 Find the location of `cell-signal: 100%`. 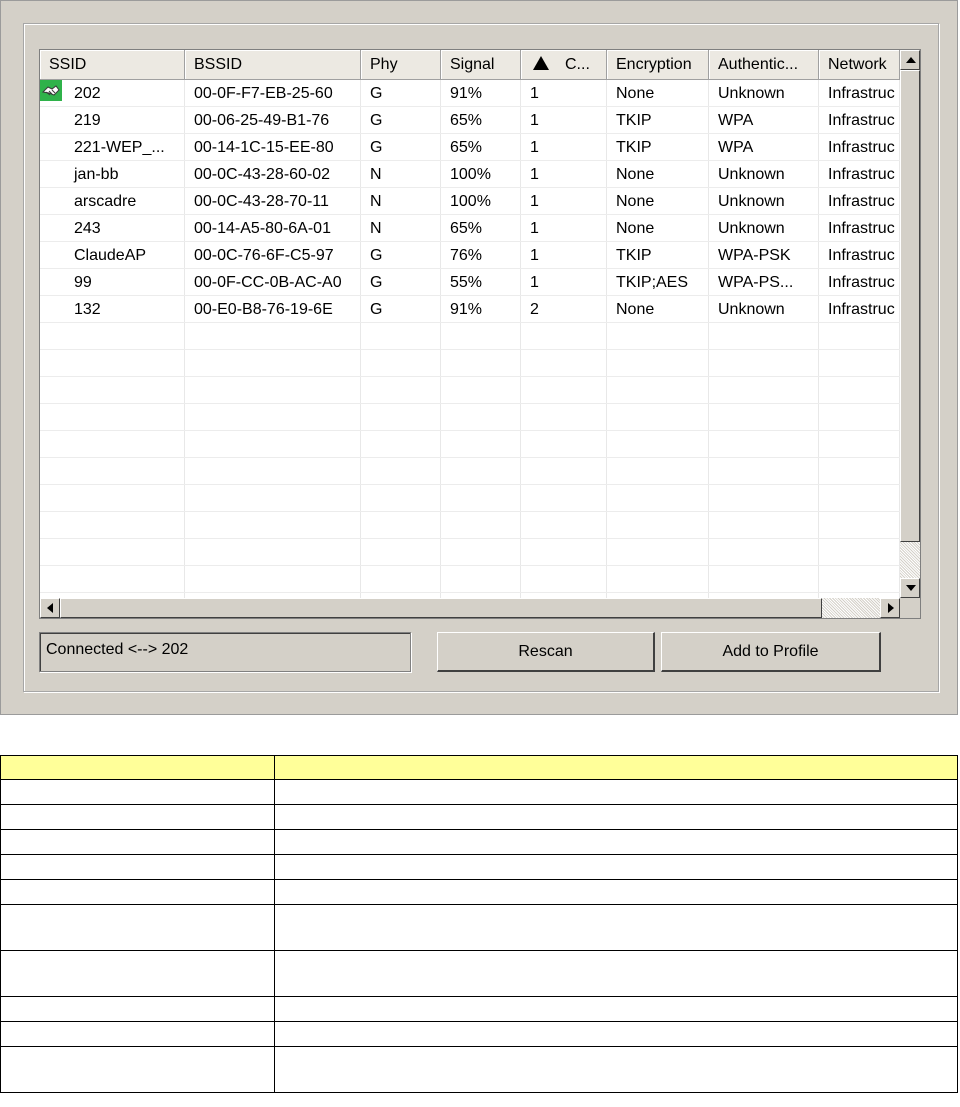

cell-signal: 100% is located at coordinates (470, 174).